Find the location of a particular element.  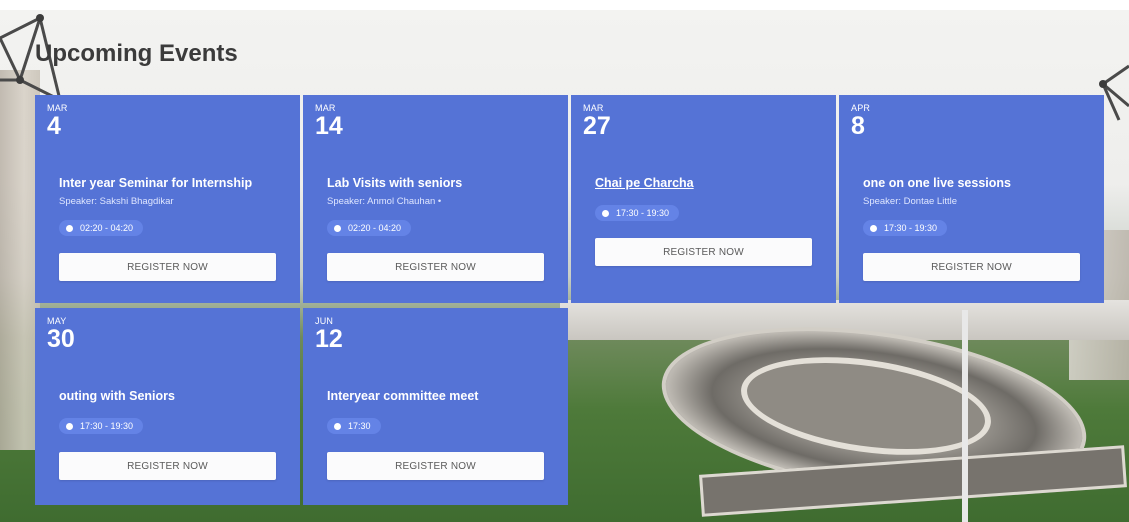

event-day: 30 is located at coordinates (61, 339).